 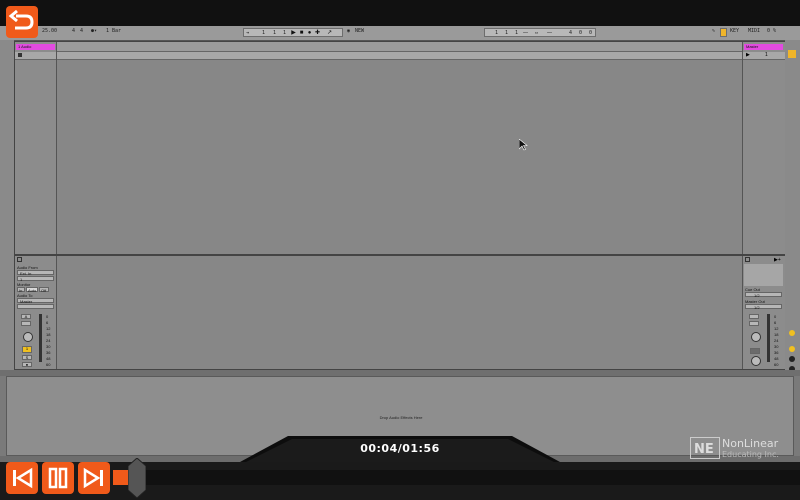 I want to click on track-level-meter, so click(x=40, y=338).